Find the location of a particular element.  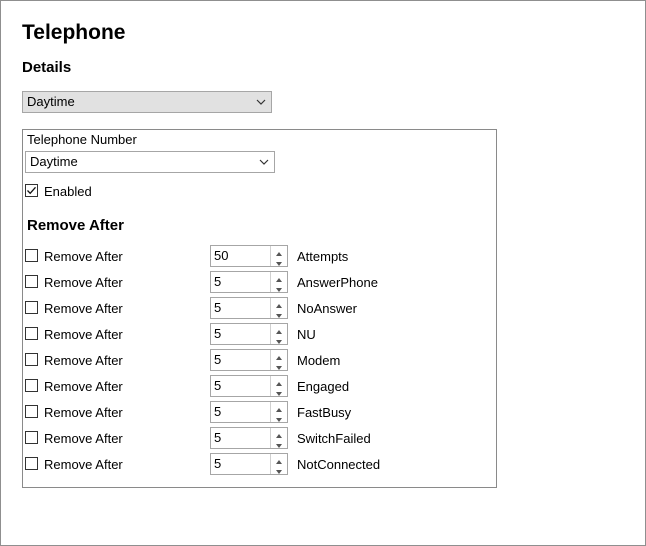

reason-label-switchfailed: SwitchFailed is located at coordinates (334, 438).